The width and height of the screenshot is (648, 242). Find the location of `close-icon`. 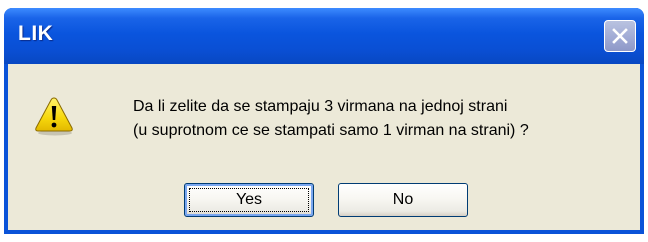

close-icon is located at coordinates (620, 36).